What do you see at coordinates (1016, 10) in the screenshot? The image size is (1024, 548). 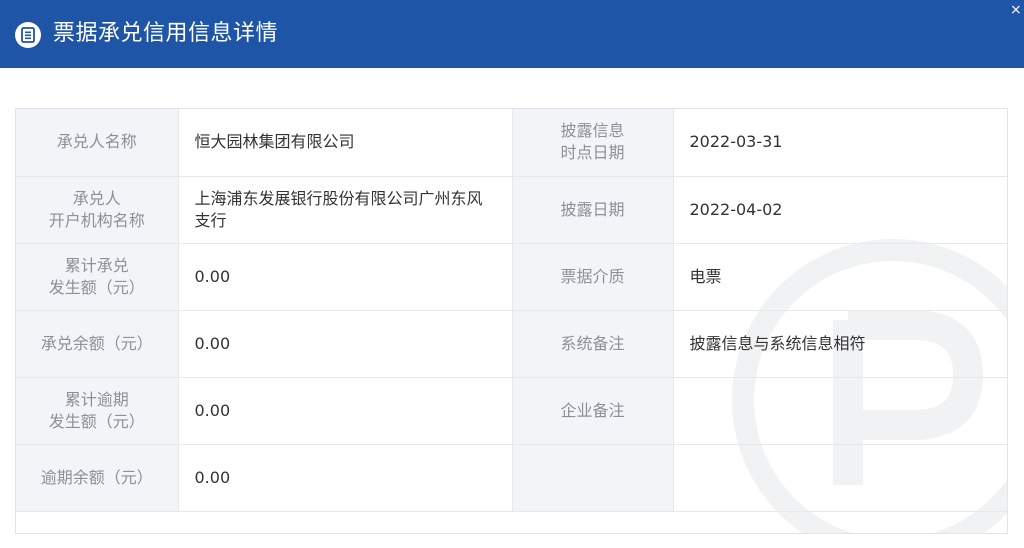 I see `close-icon: ×` at bounding box center [1016, 10].